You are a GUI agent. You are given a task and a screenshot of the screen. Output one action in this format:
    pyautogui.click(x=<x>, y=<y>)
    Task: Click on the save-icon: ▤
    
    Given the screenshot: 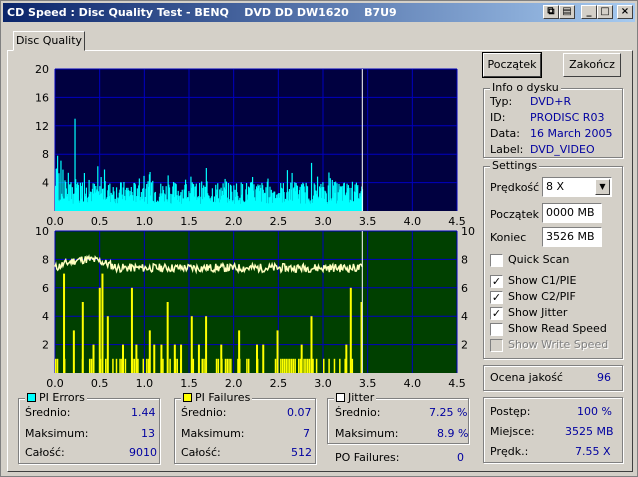 What is the action you would take?
    pyautogui.click(x=567, y=12)
    